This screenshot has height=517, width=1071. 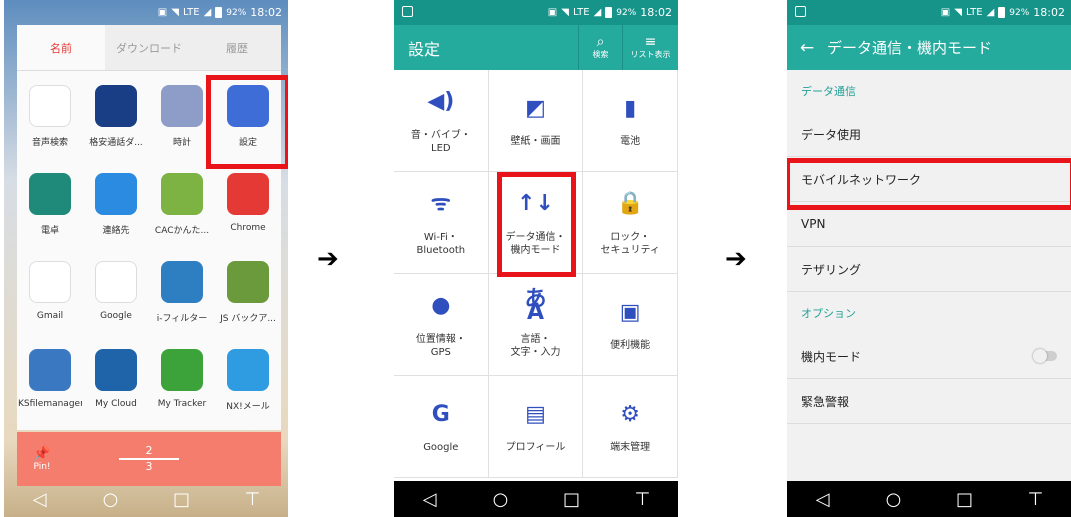 I want to click on settings-item-label: 言語・ 文字・入力, so click(x=535, y=345).